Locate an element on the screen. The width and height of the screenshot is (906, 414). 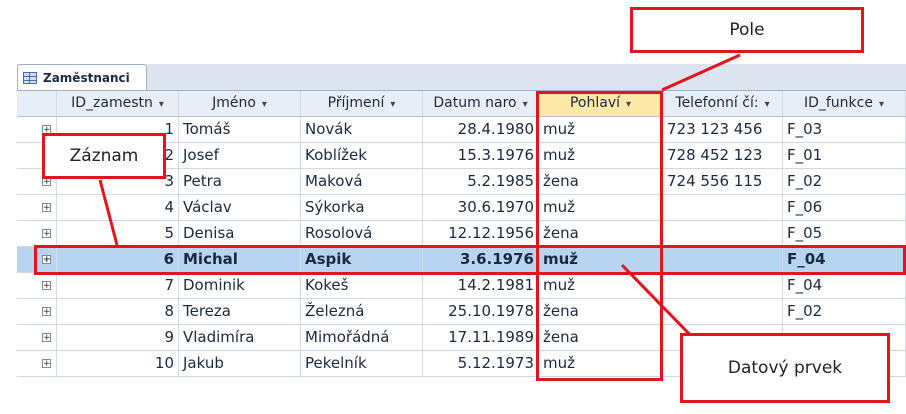
pole-connector-line is located at coordinates (701, 72).